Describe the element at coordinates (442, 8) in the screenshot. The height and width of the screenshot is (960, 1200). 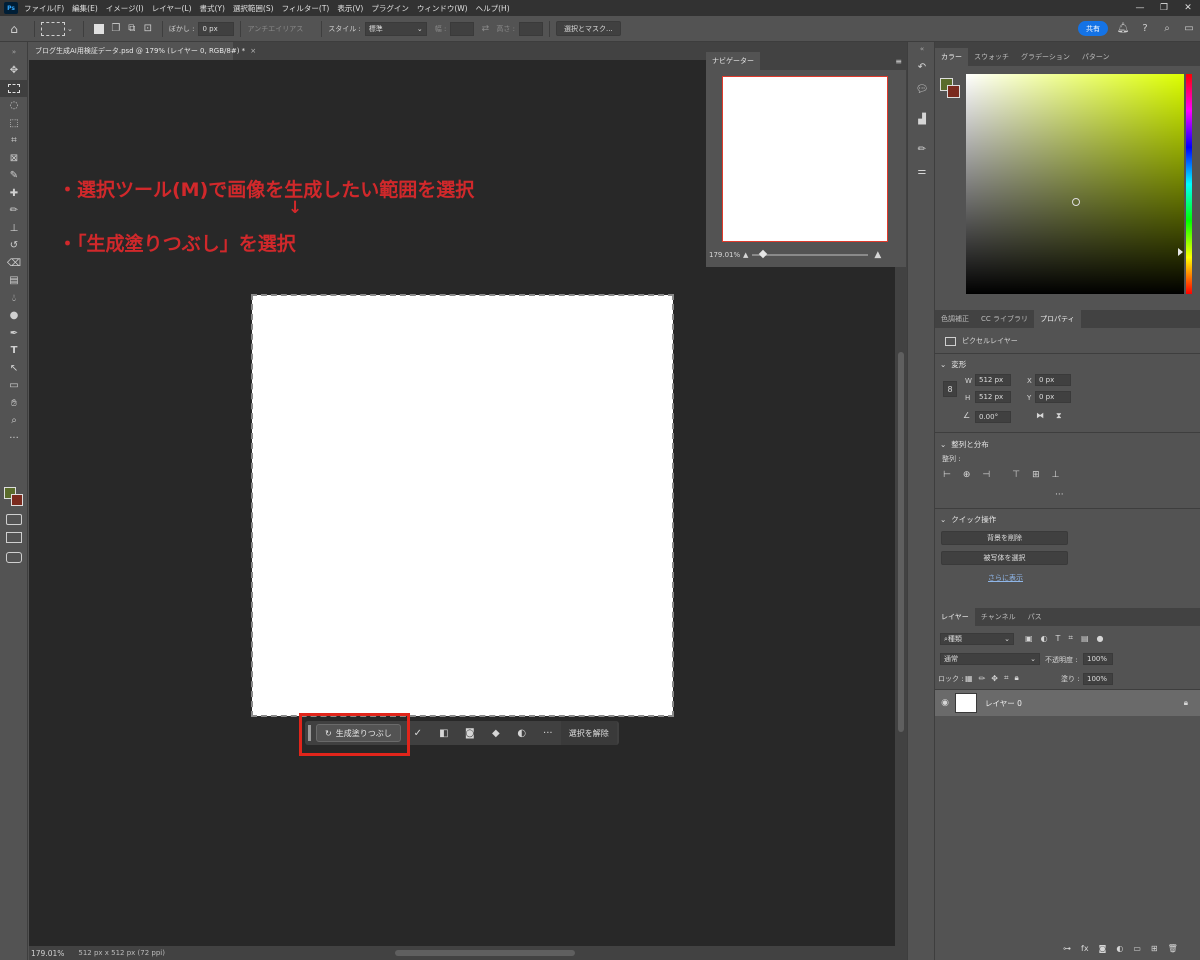
I see `menu-window: ウィンドウ(W)` at that location.